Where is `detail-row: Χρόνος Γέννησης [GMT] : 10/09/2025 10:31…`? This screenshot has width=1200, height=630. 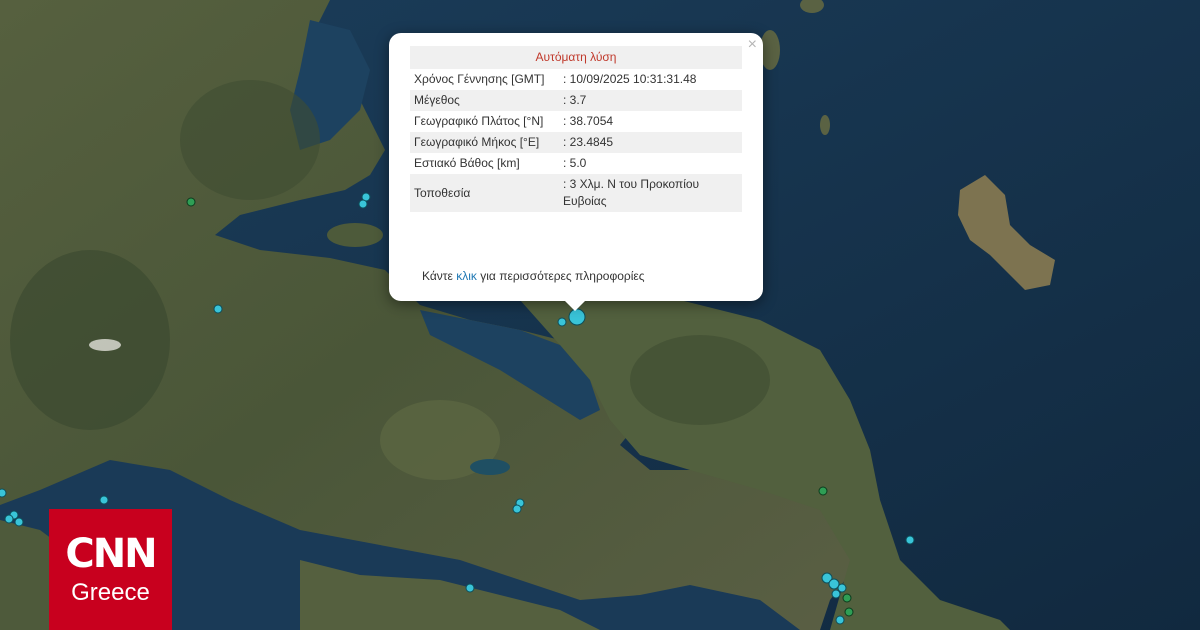 detail-row: Χρόνος Γέννησης [GMT] : 10/09/2025 10:31… is located at coordinates (576, 79).